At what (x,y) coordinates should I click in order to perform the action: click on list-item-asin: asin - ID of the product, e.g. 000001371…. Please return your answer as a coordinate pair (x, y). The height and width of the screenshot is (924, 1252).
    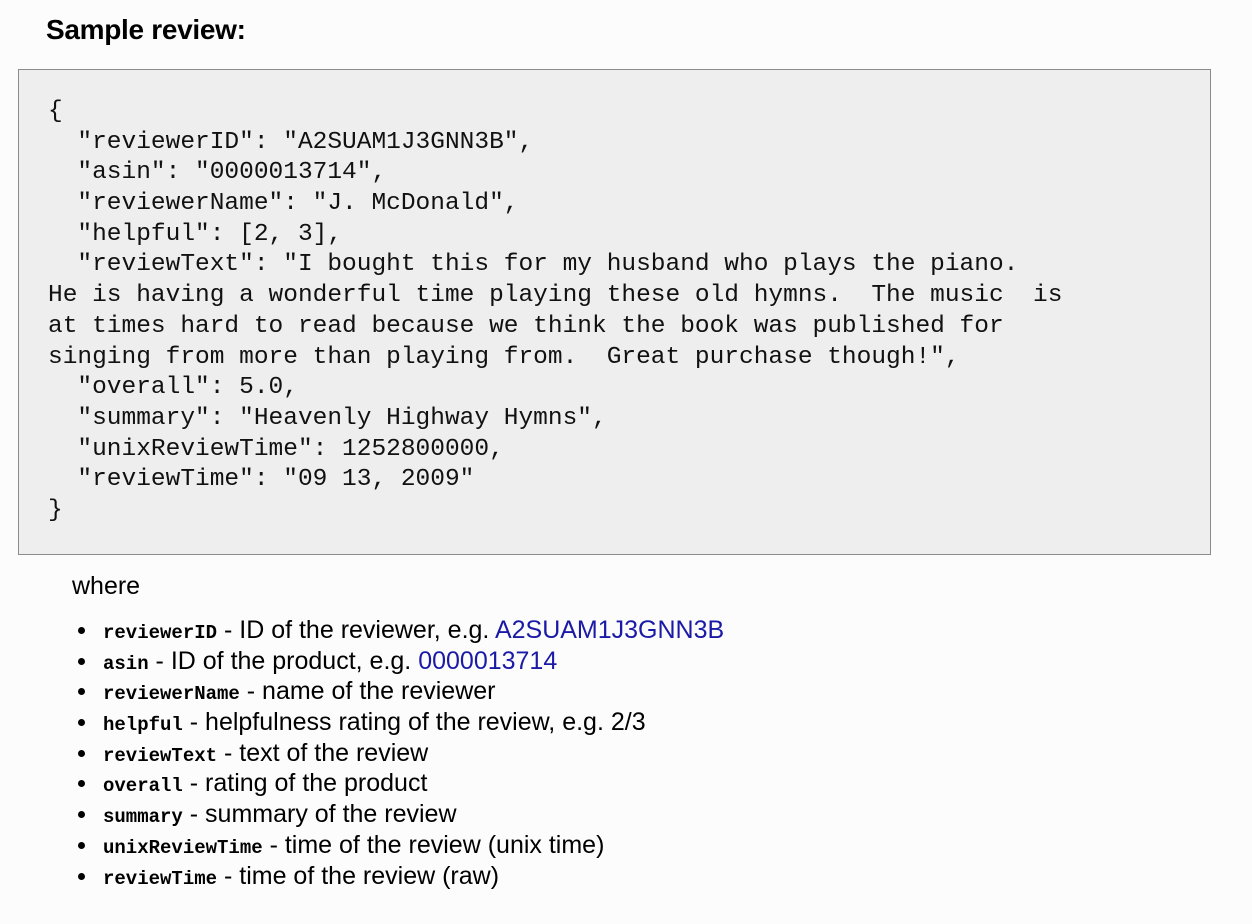
    Looking at the image, I should click on (400, 661).